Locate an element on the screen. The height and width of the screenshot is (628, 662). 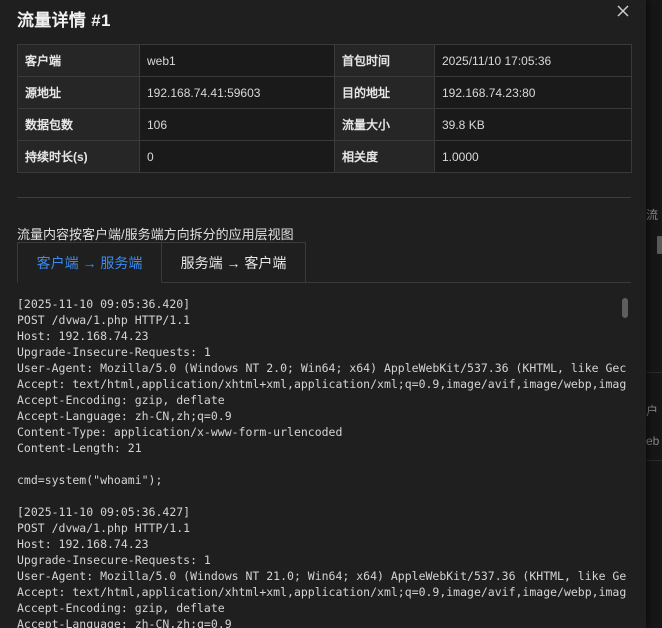
first-packet-time-label: 首包时间 is located at coordinates (384, 60).